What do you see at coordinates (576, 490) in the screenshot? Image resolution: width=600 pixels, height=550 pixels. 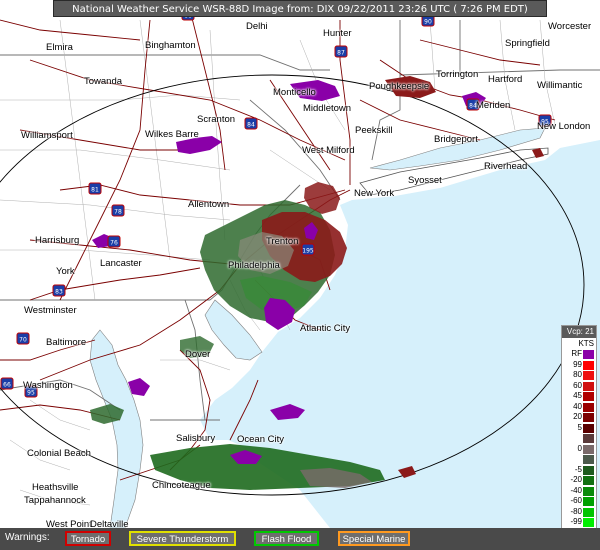 I see `legend-entry-label: -40` at bounding box center [576, 490].